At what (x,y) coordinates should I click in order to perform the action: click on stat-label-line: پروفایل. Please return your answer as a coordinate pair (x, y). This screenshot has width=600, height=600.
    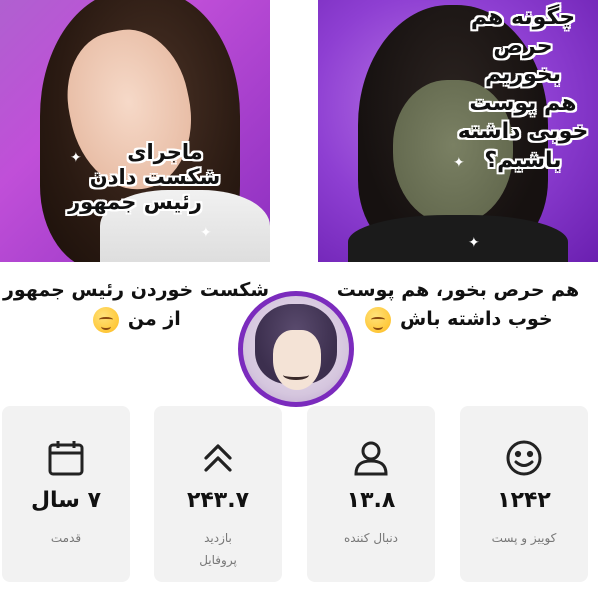
    Looking at the image, I should click on (218, 559).